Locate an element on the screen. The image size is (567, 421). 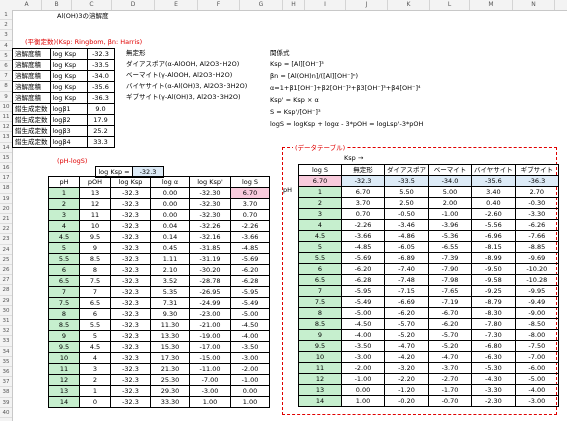
data-table-ksp-cell: -34.0 is located at coordinates (450, 181).